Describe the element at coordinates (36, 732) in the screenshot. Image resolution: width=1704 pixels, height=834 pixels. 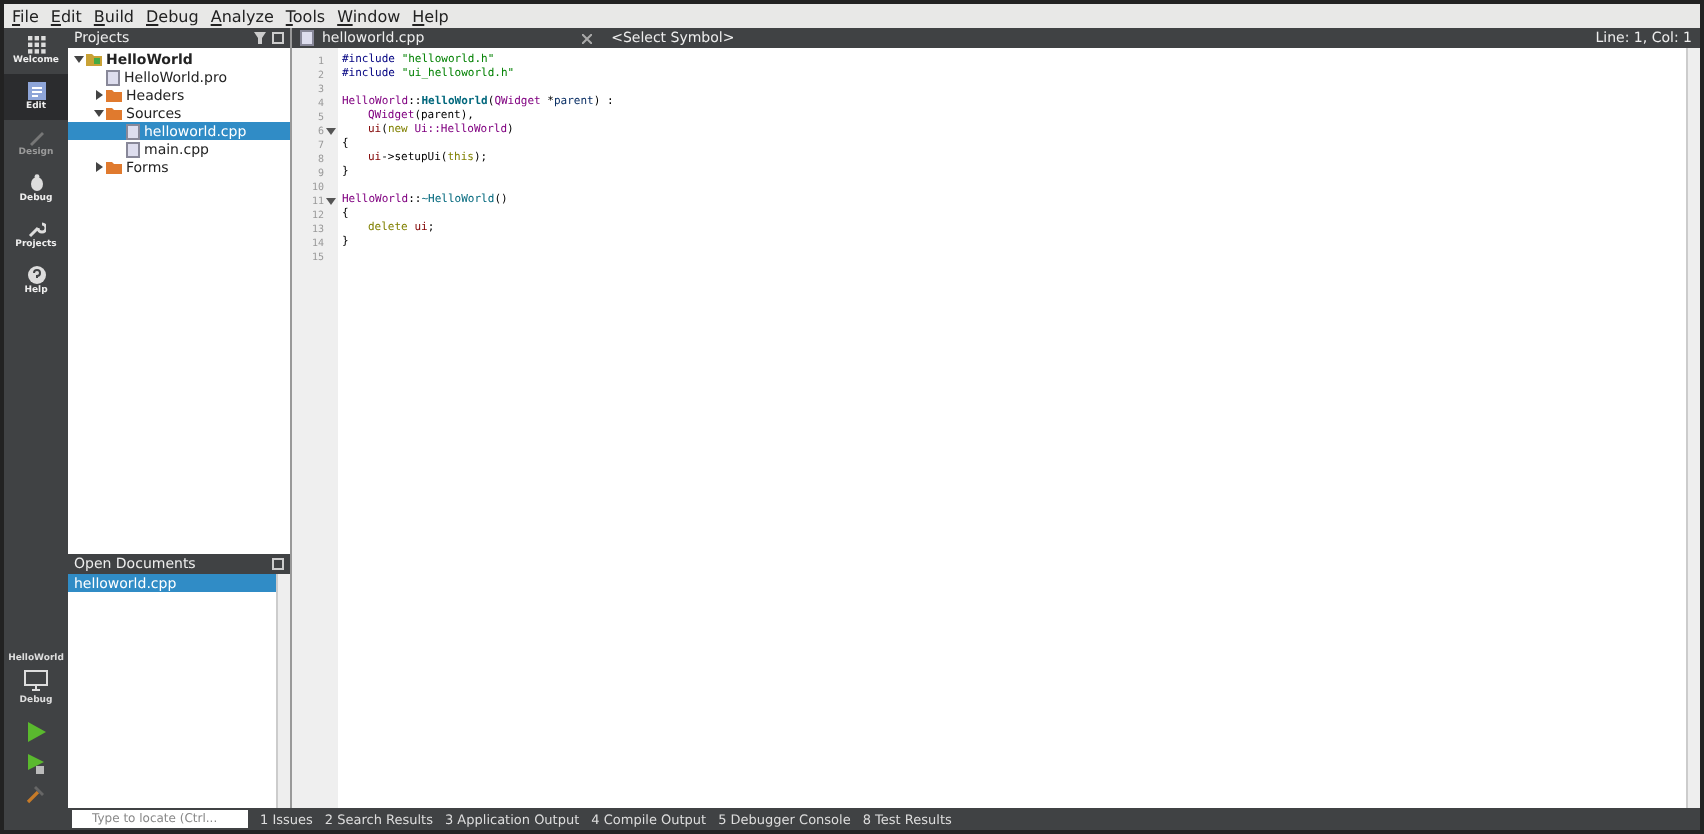
I see `run-icon` at that location.